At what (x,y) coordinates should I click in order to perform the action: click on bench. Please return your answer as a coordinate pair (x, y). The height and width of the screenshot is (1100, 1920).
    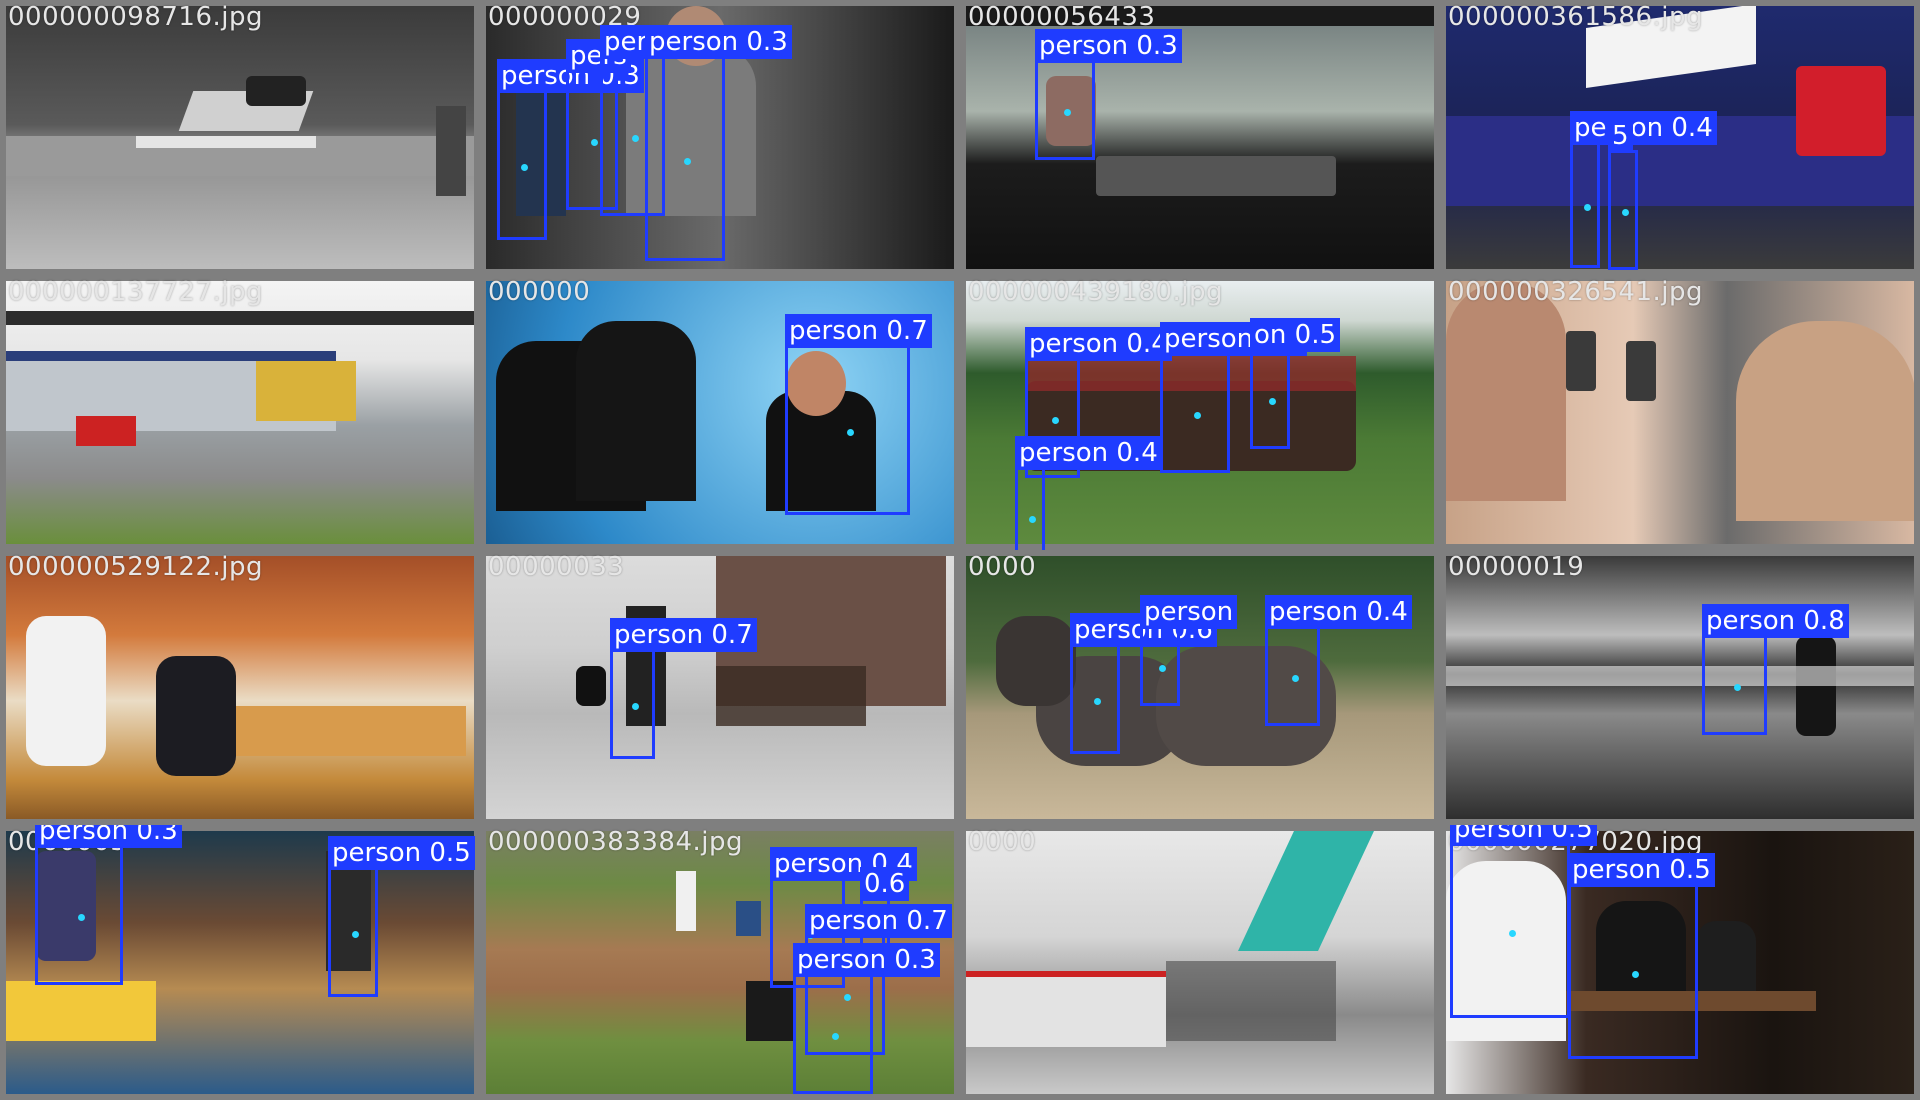
    Looking at the image, I should click on (226, 142).